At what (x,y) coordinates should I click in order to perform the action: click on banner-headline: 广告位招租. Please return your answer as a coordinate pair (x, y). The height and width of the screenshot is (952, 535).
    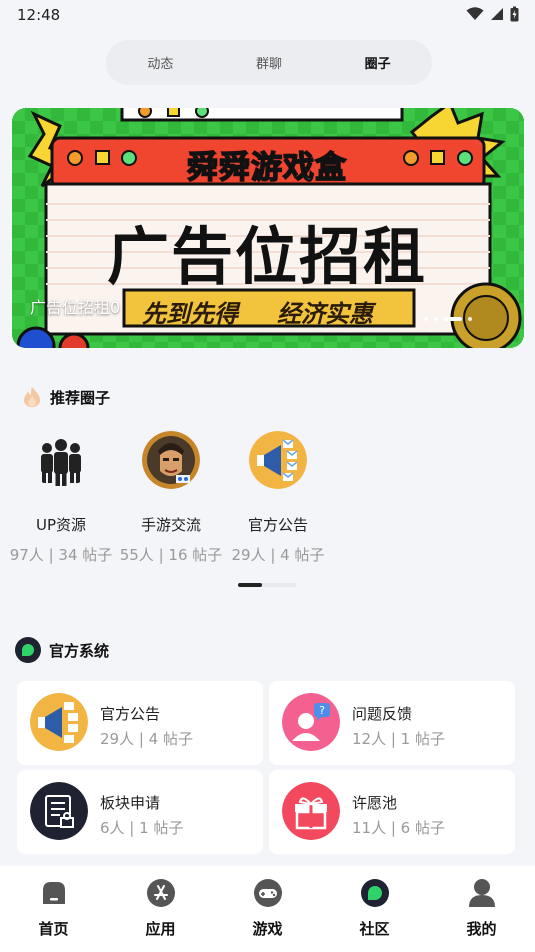
    Looking at the image, I should click on (266, 256).